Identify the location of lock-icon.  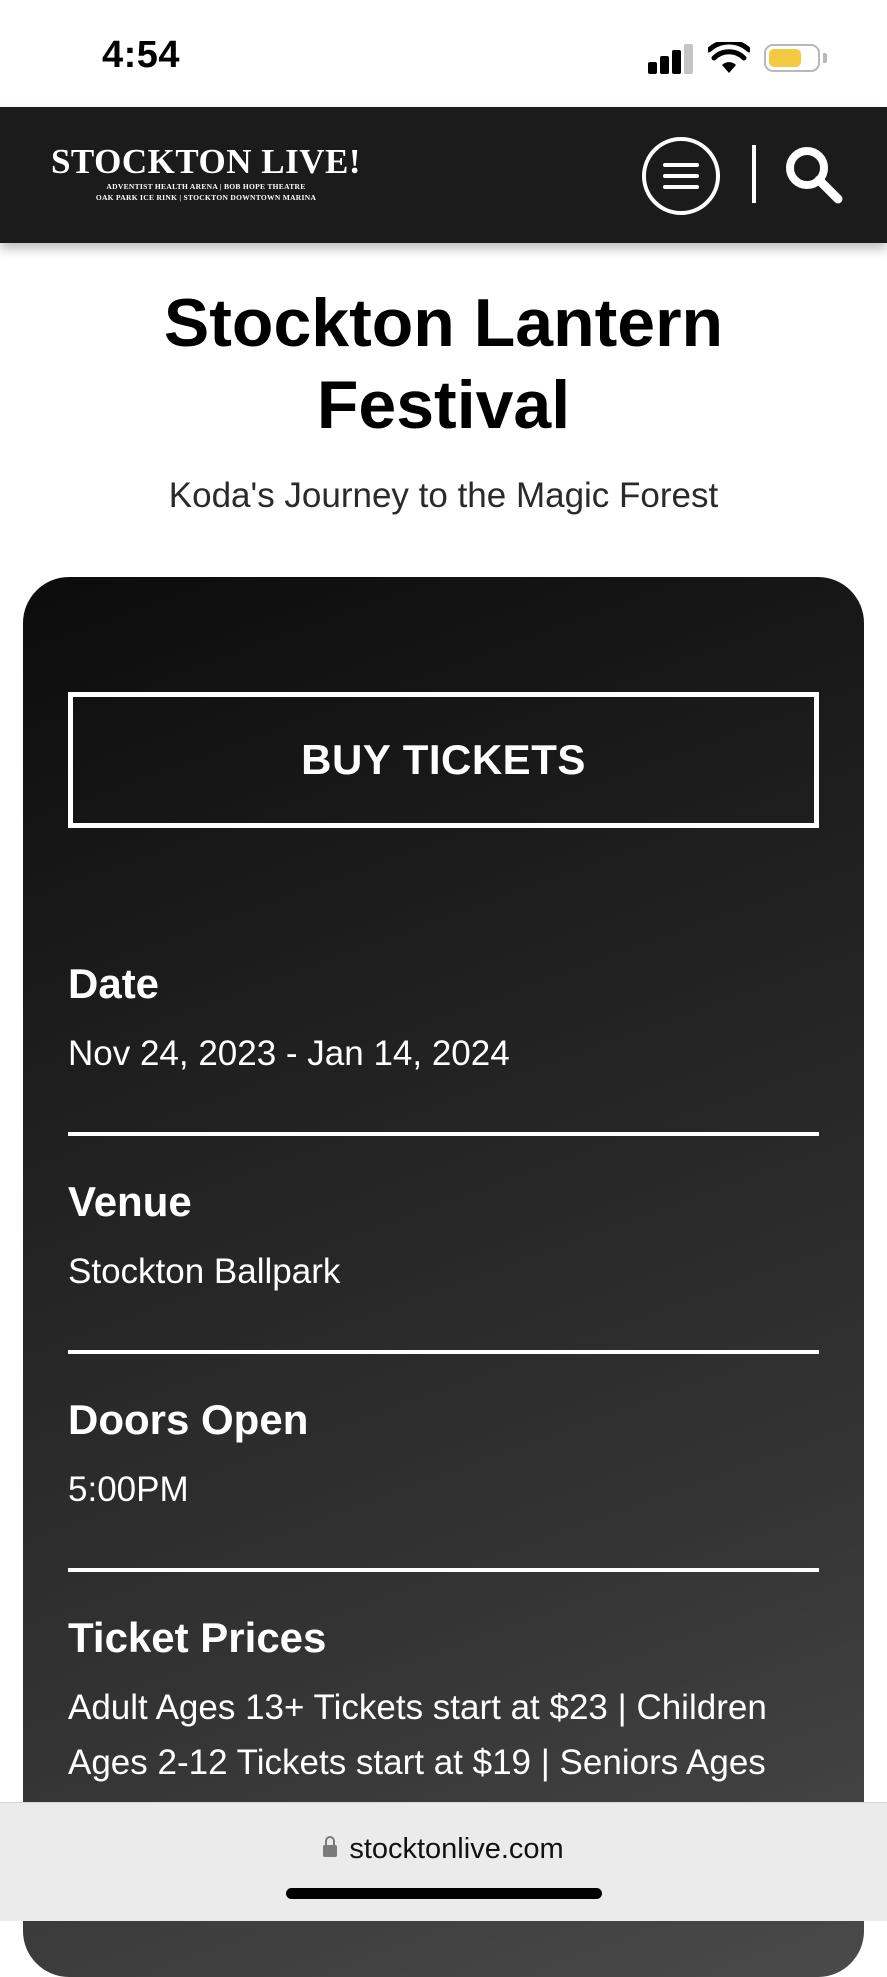
(330, 1846).